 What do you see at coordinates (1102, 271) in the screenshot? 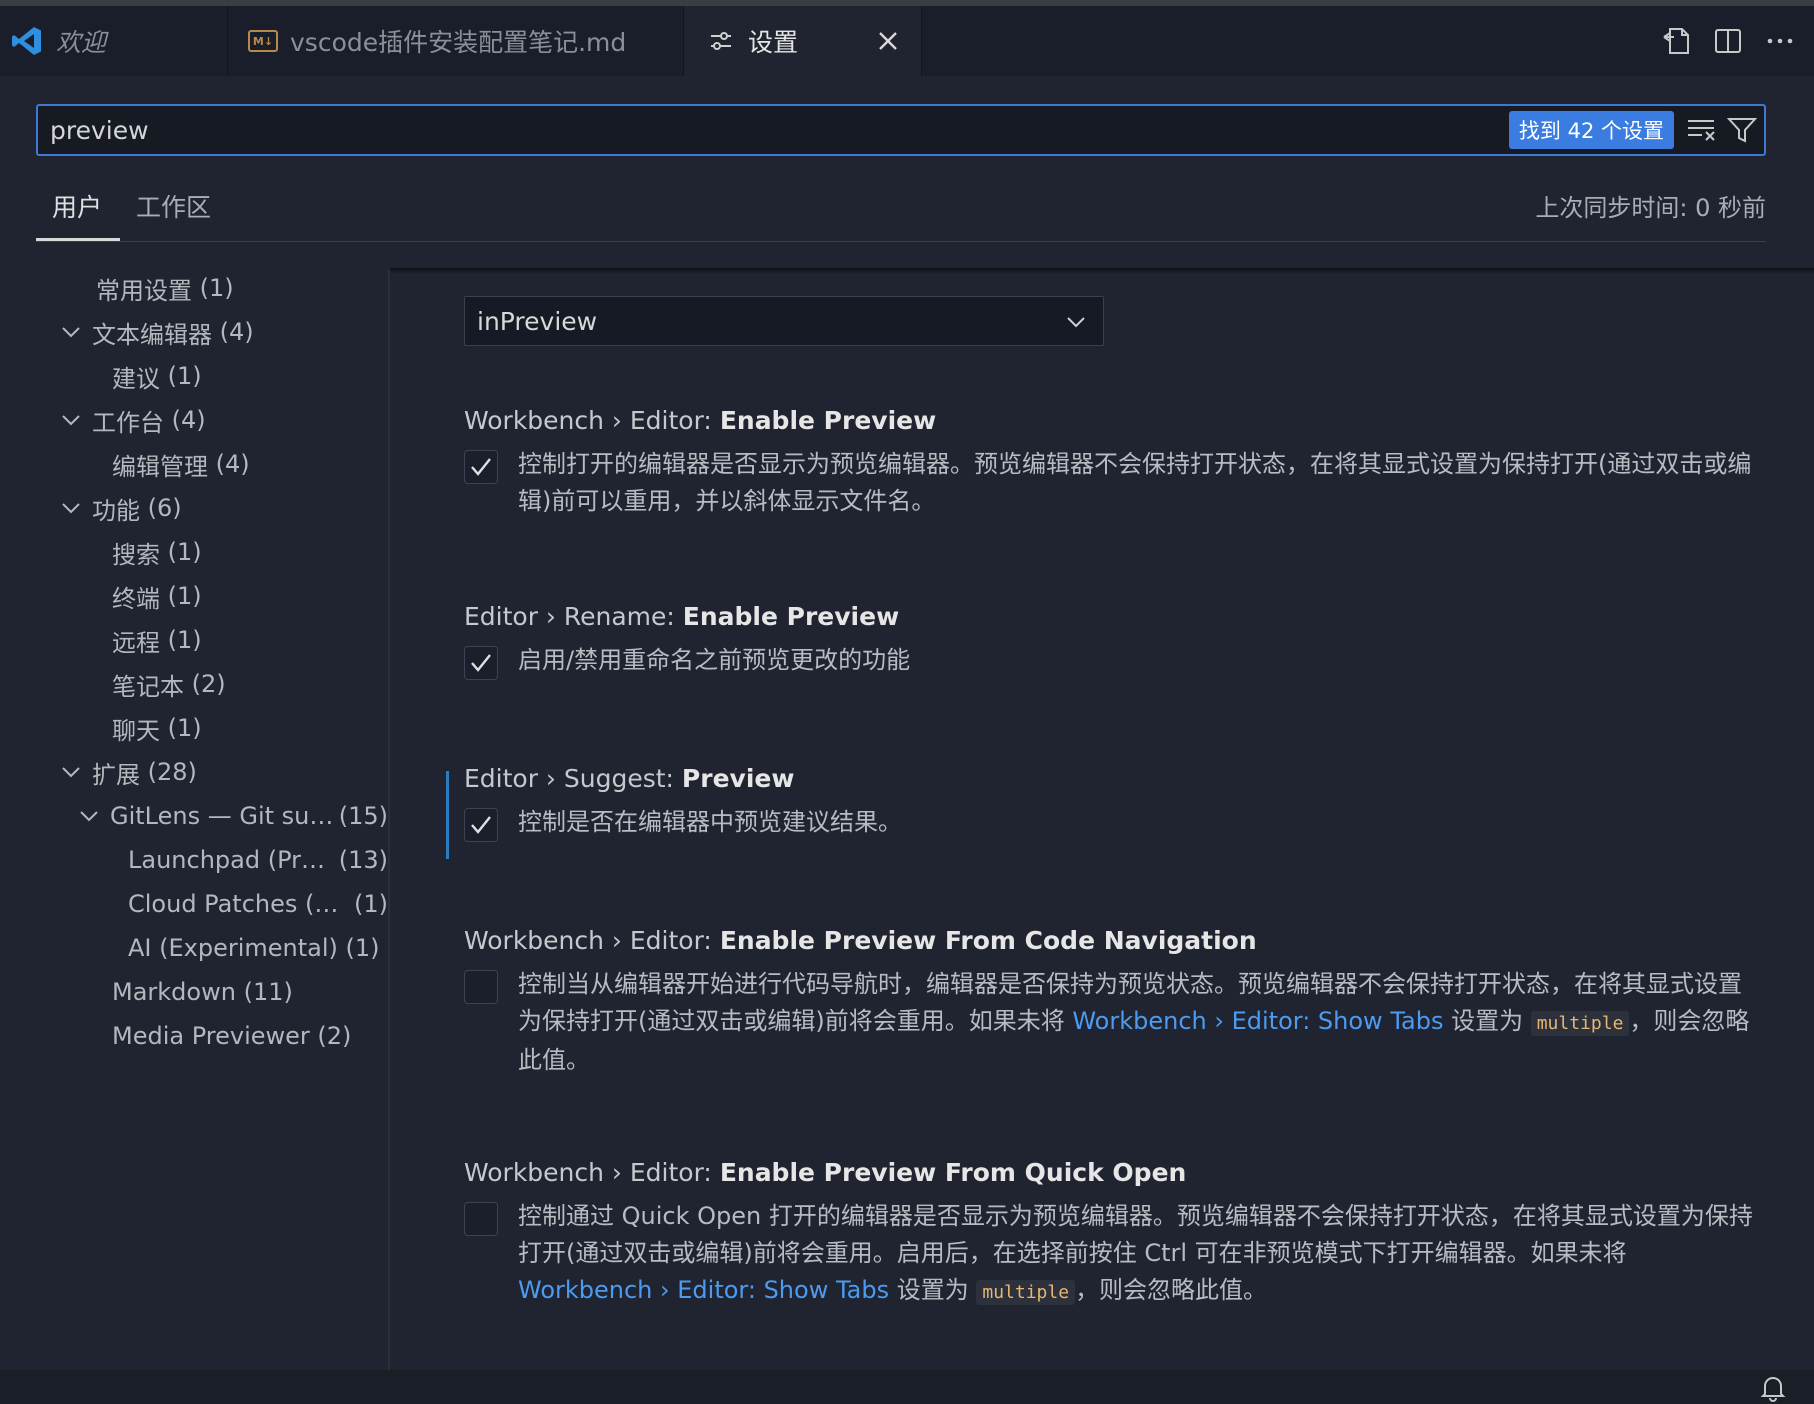
I see `scroll-shadow` at bounding box center [1102, 271].